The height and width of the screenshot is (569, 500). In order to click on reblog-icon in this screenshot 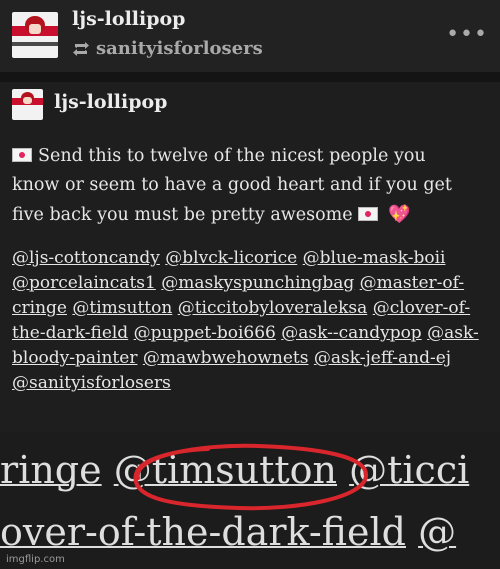, I will do `click(81, 48)`.